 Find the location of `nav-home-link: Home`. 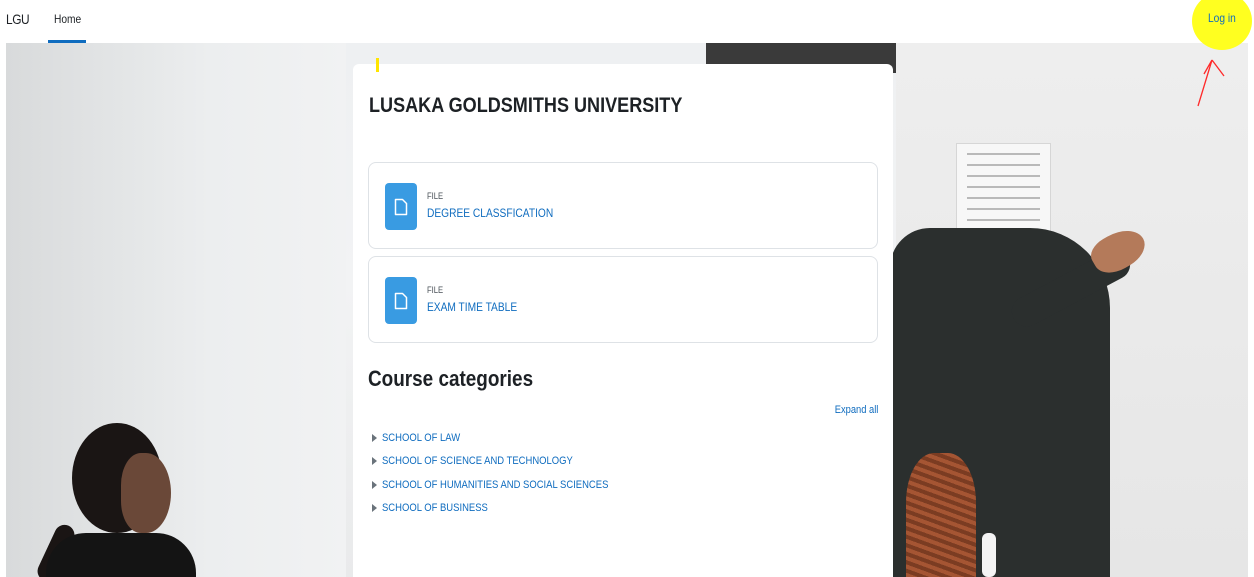

nav-home-link: Home is located at coordinates (67, 21).